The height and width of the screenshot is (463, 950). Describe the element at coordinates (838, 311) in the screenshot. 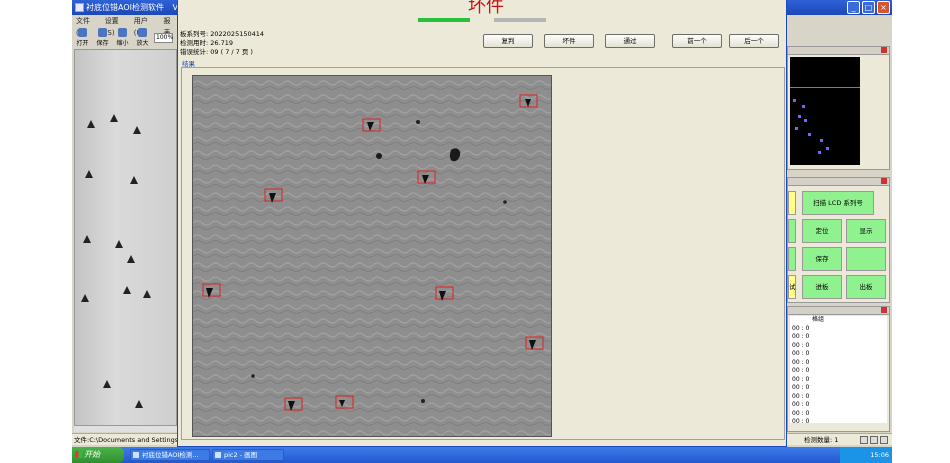

I see `stats-panel-header` at that location.